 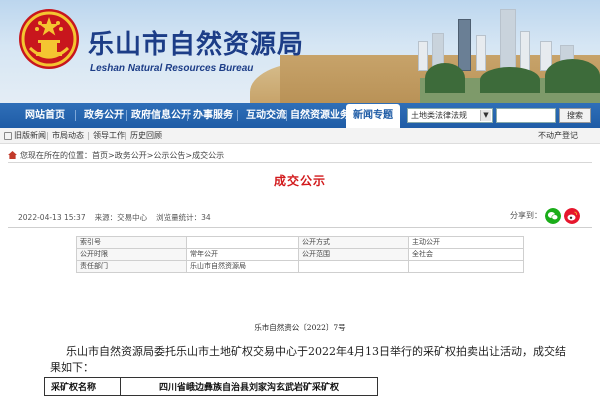 I want to click on home-icon, so click(x=12, y=155).